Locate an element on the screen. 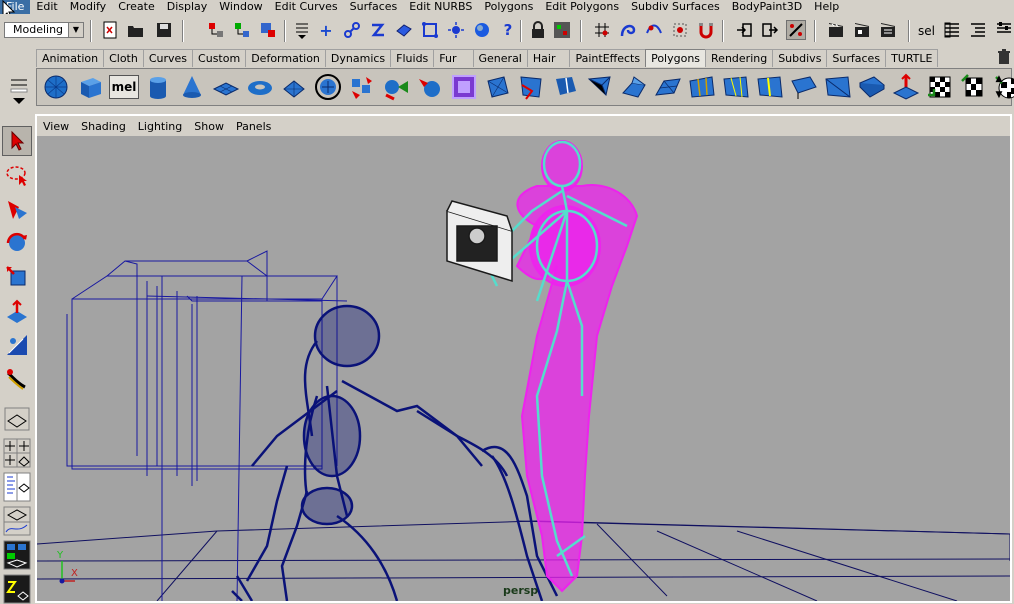 The height and width of the screenshot is (604, 1014). quick-selection-field: sel is located at coordinates (926, 31).